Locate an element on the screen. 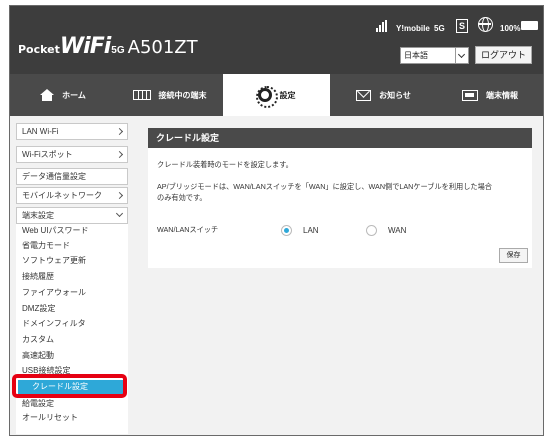  submenu-item-power-saving: 省電力モード is located at coordinates (46, 246).